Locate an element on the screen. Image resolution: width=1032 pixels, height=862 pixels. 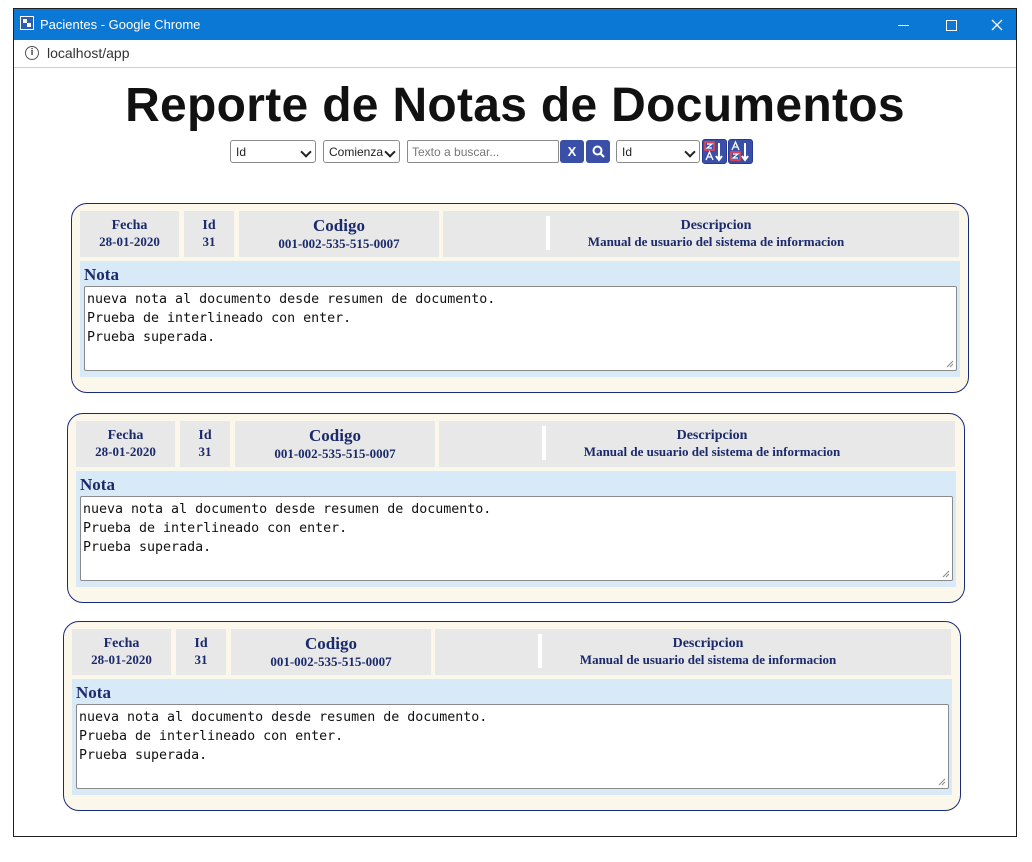
mode-select: Comienza is located at coordinates (361, 151).